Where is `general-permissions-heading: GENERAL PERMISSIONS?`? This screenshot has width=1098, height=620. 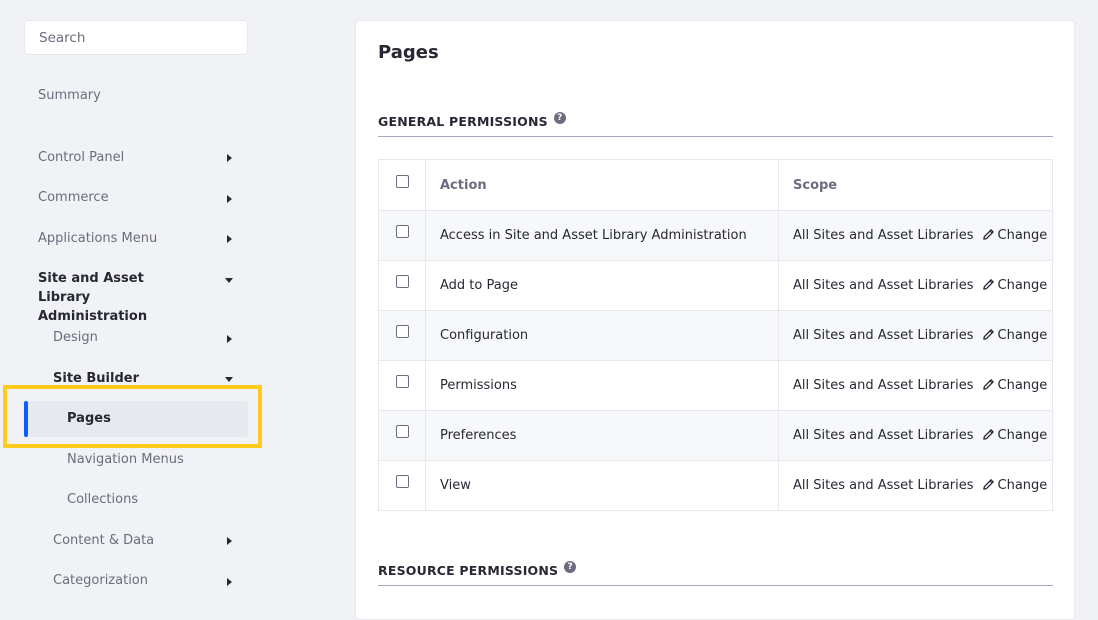
general-permissions-heading: GENERAL PERMISSIONS? is located at coordinates (472, 120).